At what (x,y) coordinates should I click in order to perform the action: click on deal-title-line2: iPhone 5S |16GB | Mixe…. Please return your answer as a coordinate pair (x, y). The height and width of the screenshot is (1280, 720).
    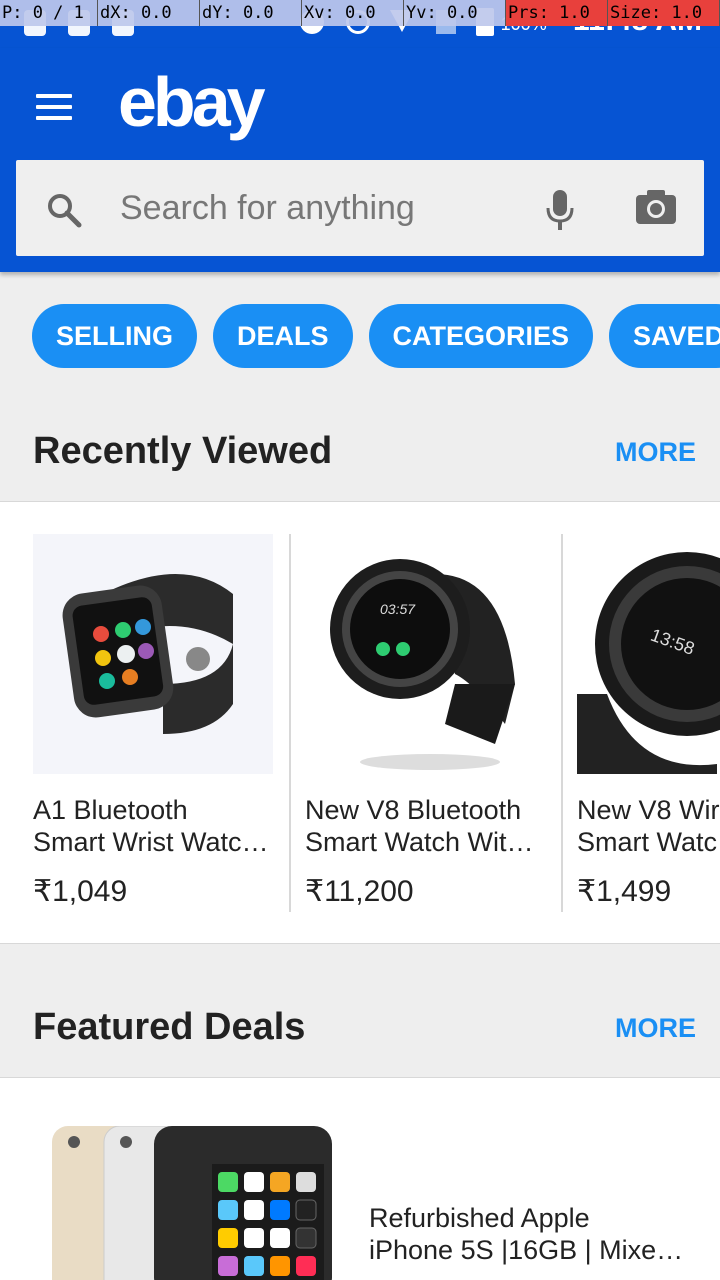
    Looking at the image, I should click on (526, 1250).